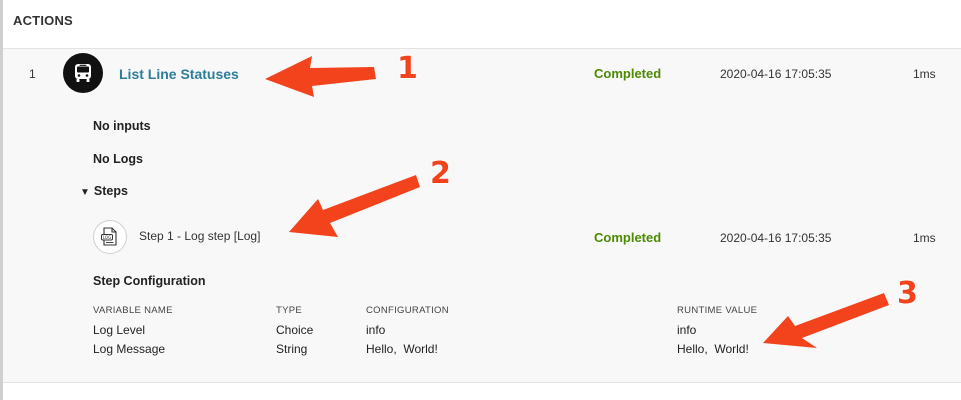  What do you see at coordinates (924, 238) in the screenshot?
I see `step-duration: 1ms` at bounding box center [924, 238].